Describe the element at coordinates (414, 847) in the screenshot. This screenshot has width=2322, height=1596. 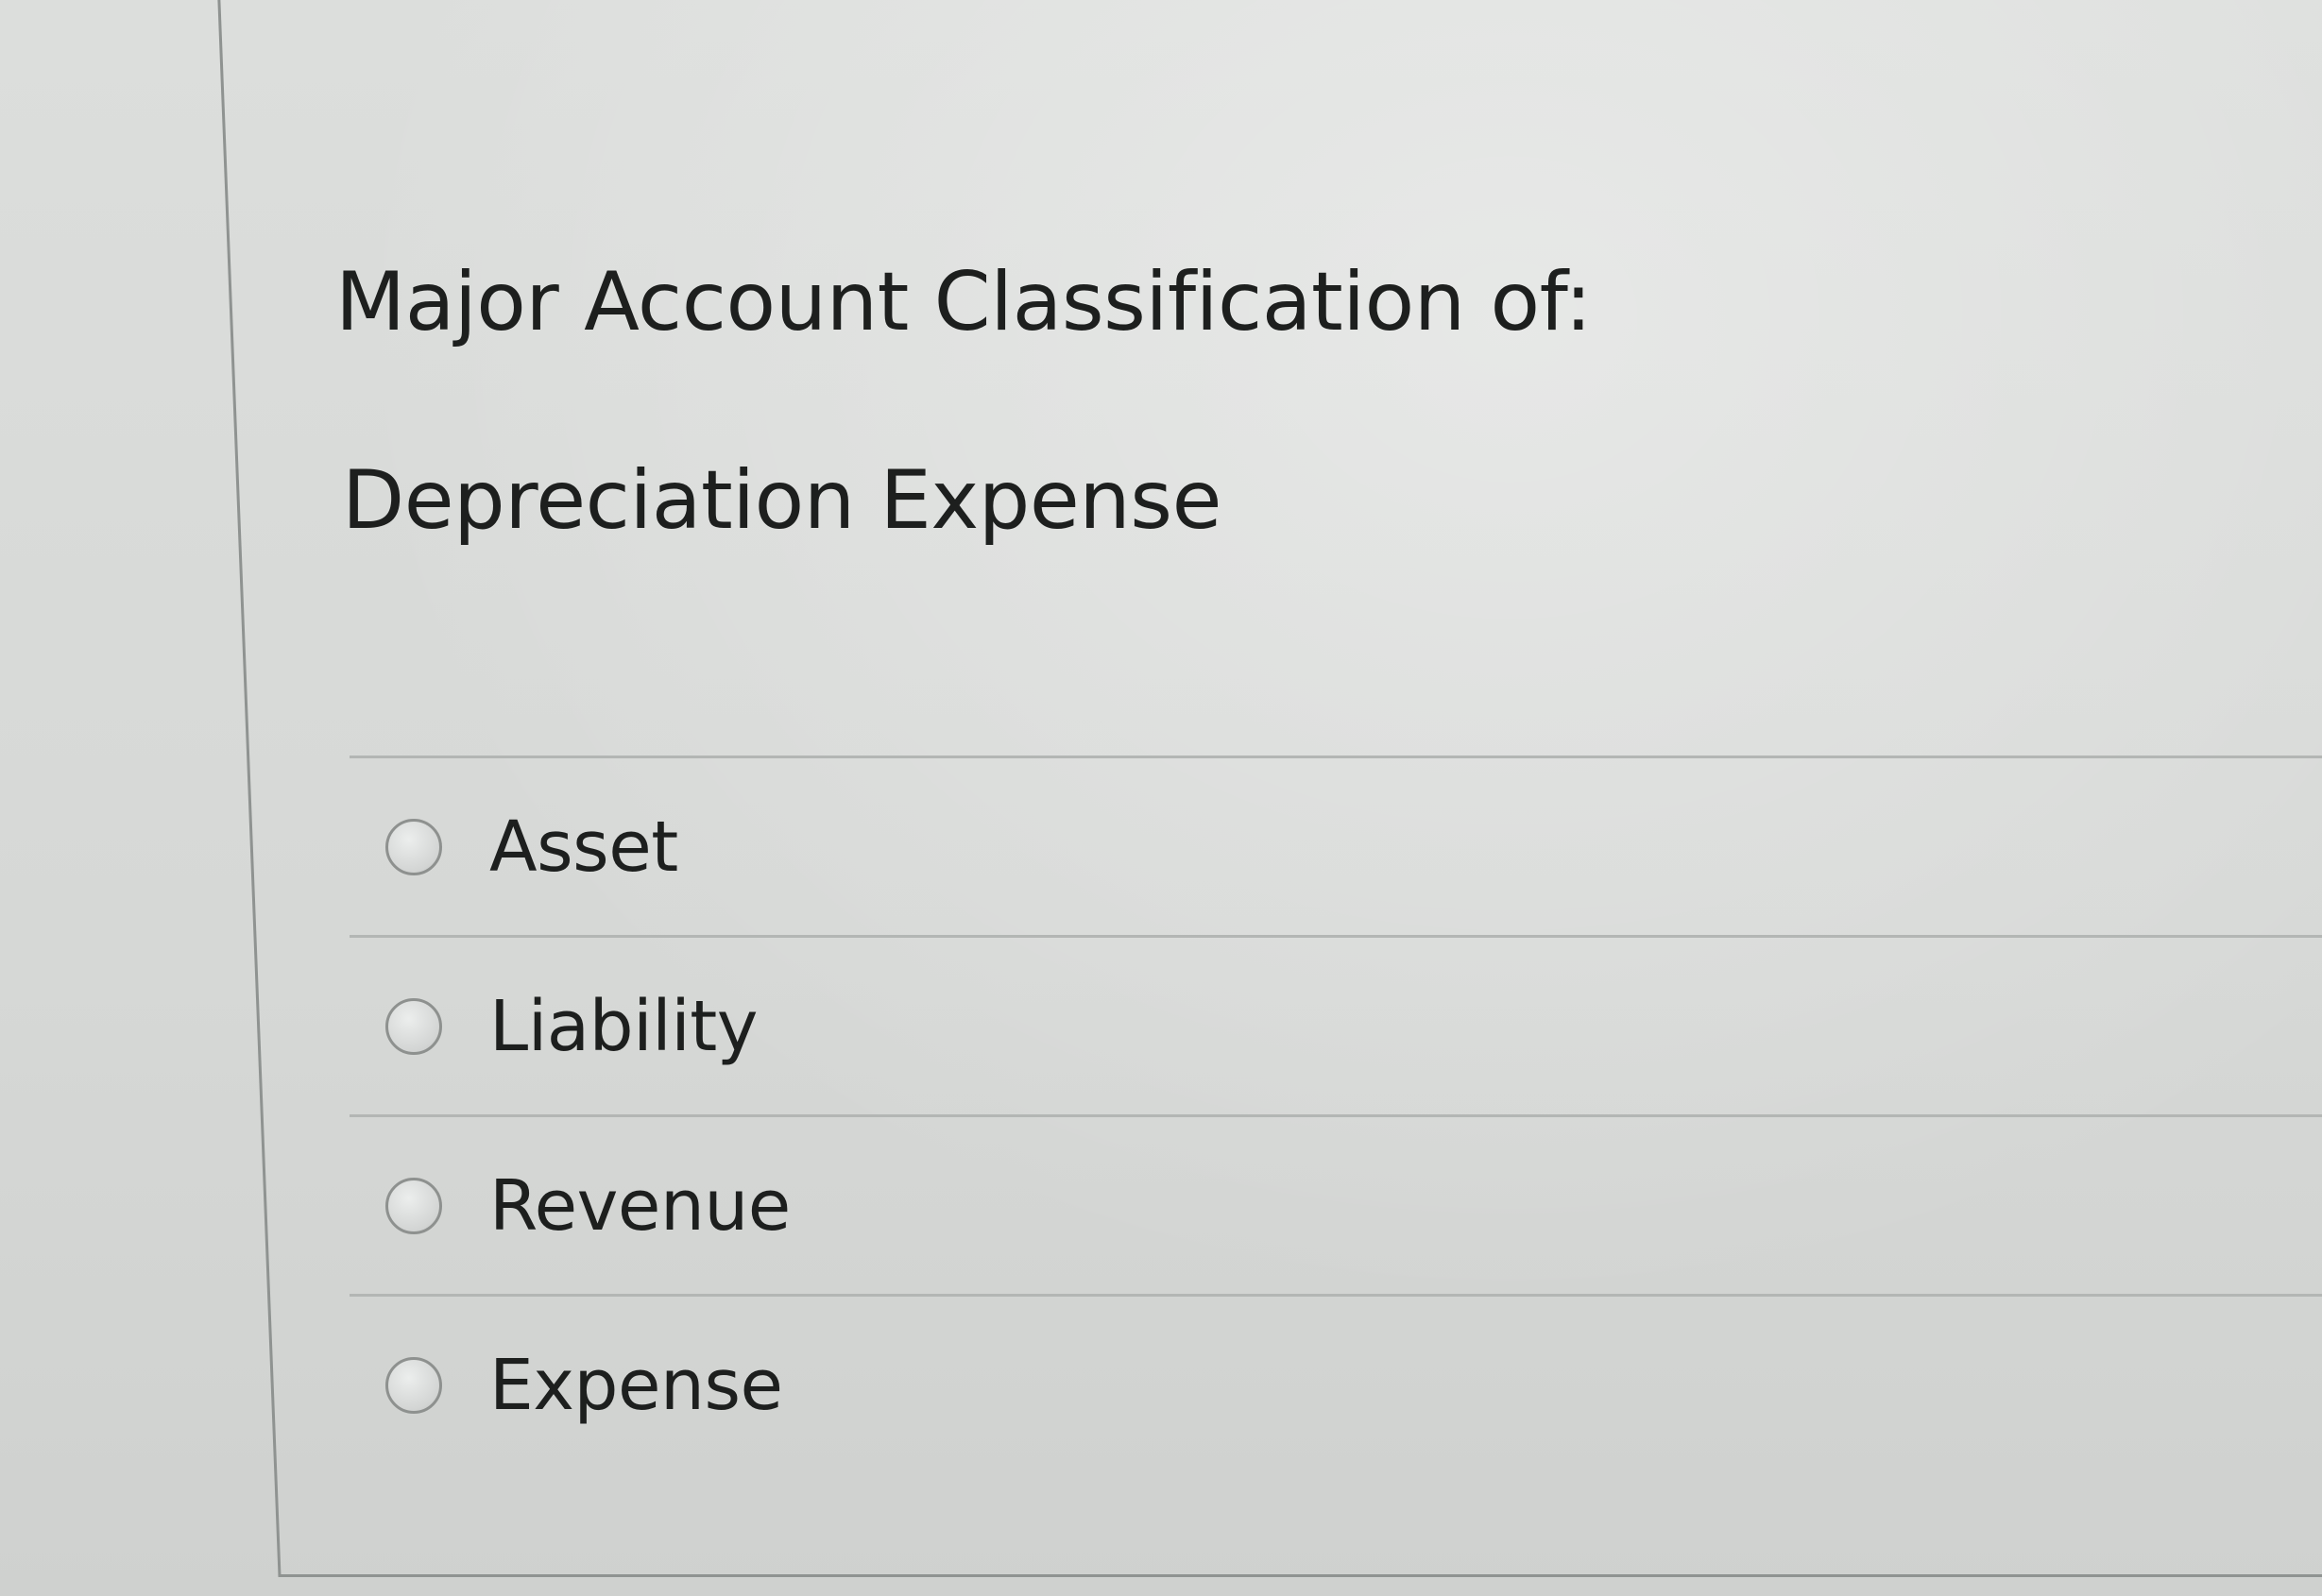
I see `radio-button-asset` at that location.